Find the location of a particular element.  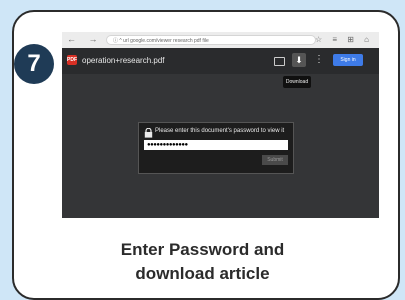

pdf-viewer-toolbar: PDF operation+research.pdf ⬇ ⋮ Sign in is located at coordinates (220, 61).